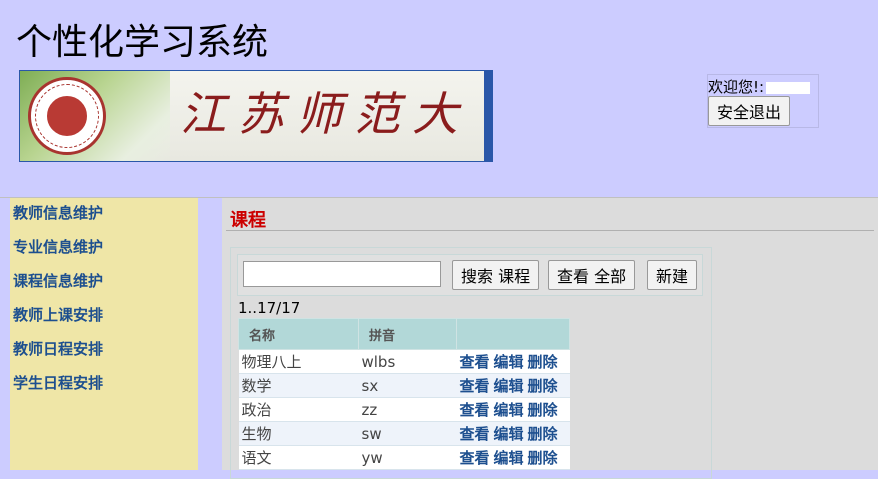 The width and height of the screenshot is (878, 479). What do you see at coordinates (342, 274) in the screenshot?
I see `search-input` at bounding box center [342, 274].